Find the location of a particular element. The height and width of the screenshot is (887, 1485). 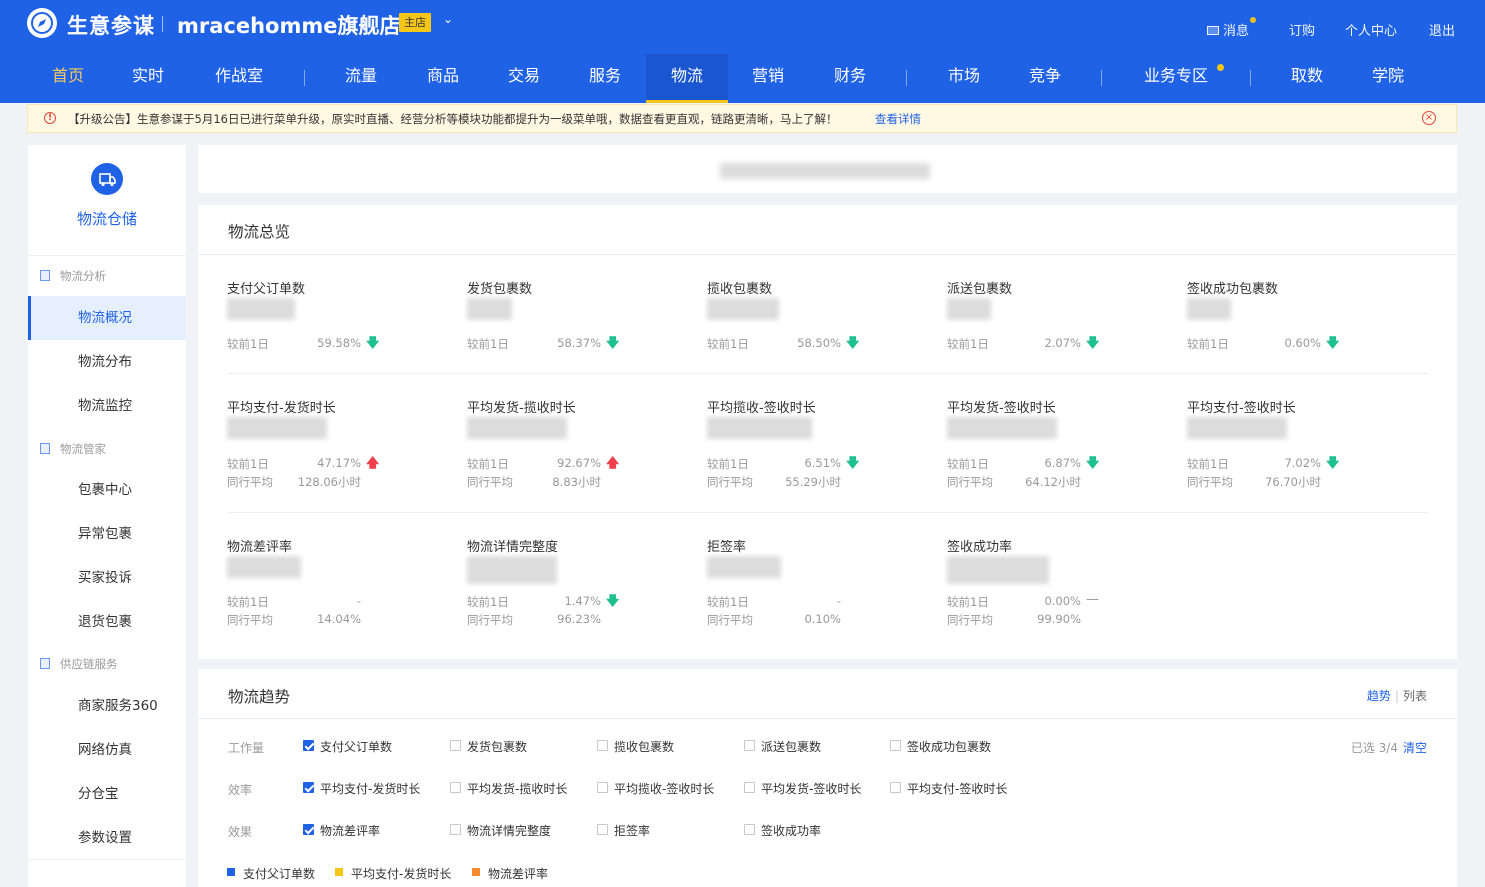

checkbox-rejection-rate: 拒签率 is located at coordinates (623, 830).